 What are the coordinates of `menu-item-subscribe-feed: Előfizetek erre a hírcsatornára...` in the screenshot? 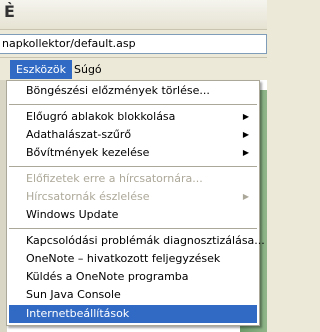 It's located at (133, 179).